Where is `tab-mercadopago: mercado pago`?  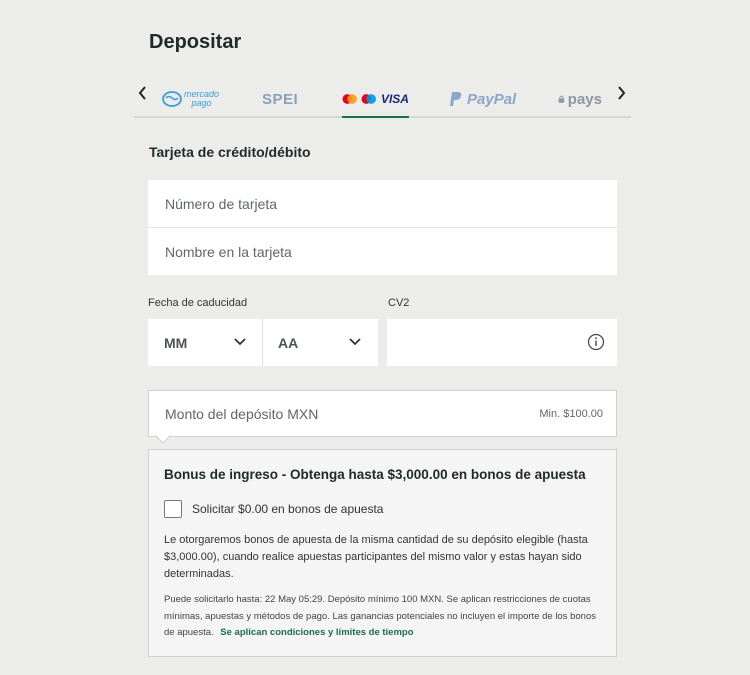
tab-mercadopago: mercado pago is located at coordinates (190, 99).